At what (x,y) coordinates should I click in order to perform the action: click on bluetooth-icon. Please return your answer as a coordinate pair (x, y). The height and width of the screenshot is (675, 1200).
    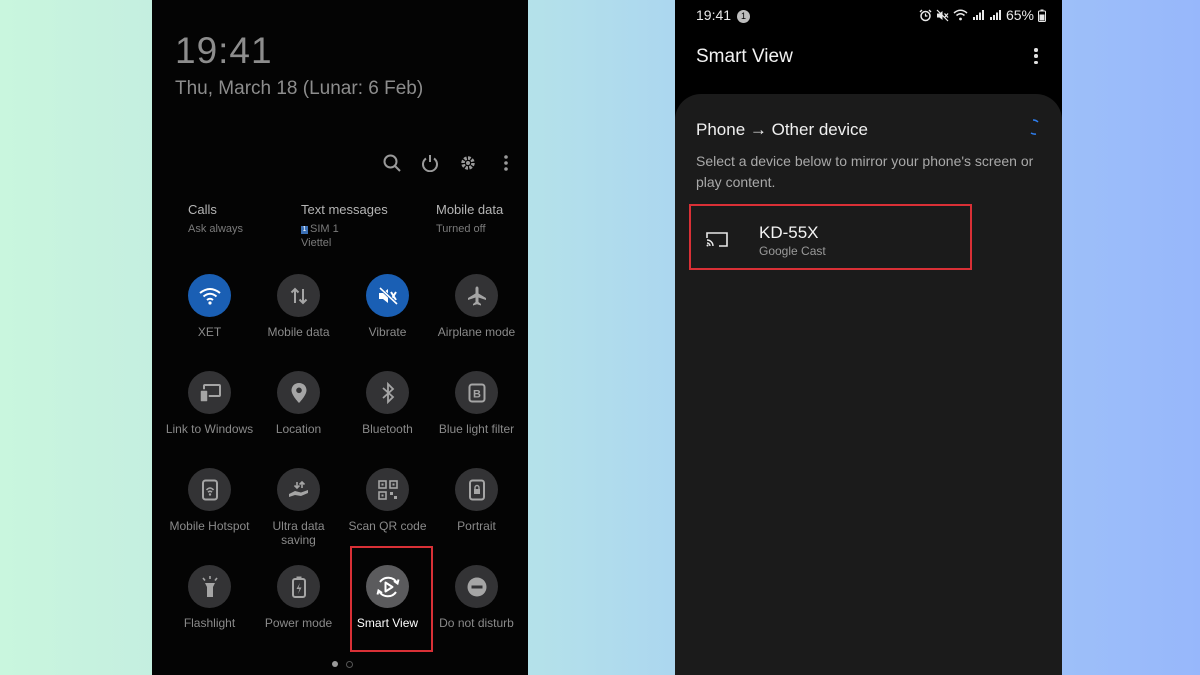
    Looking at the image, I should click on (387, 392).